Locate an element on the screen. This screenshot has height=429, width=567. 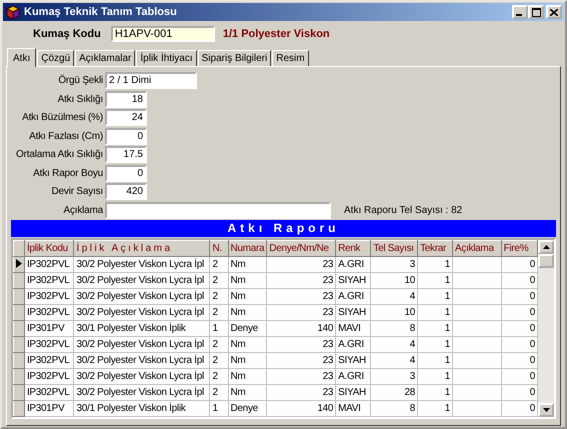
field-label: Açıklama is located at coordinates (83, 210).